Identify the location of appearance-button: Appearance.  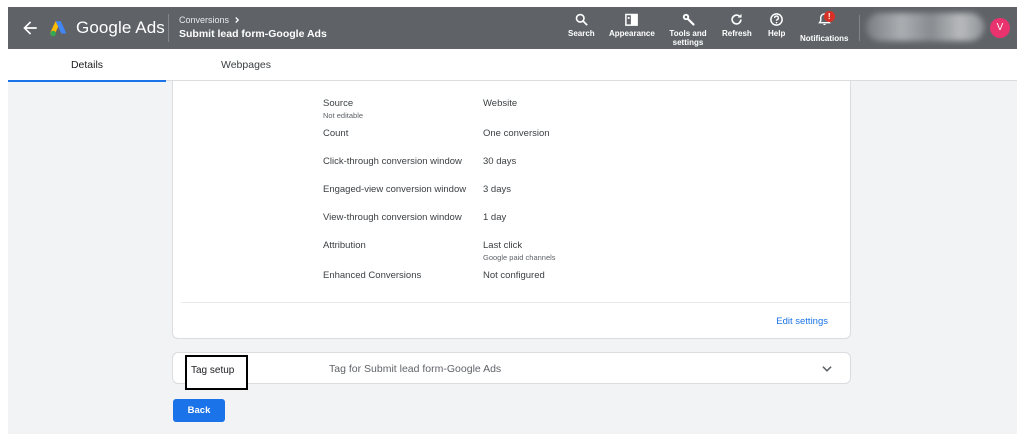
(632, 25).